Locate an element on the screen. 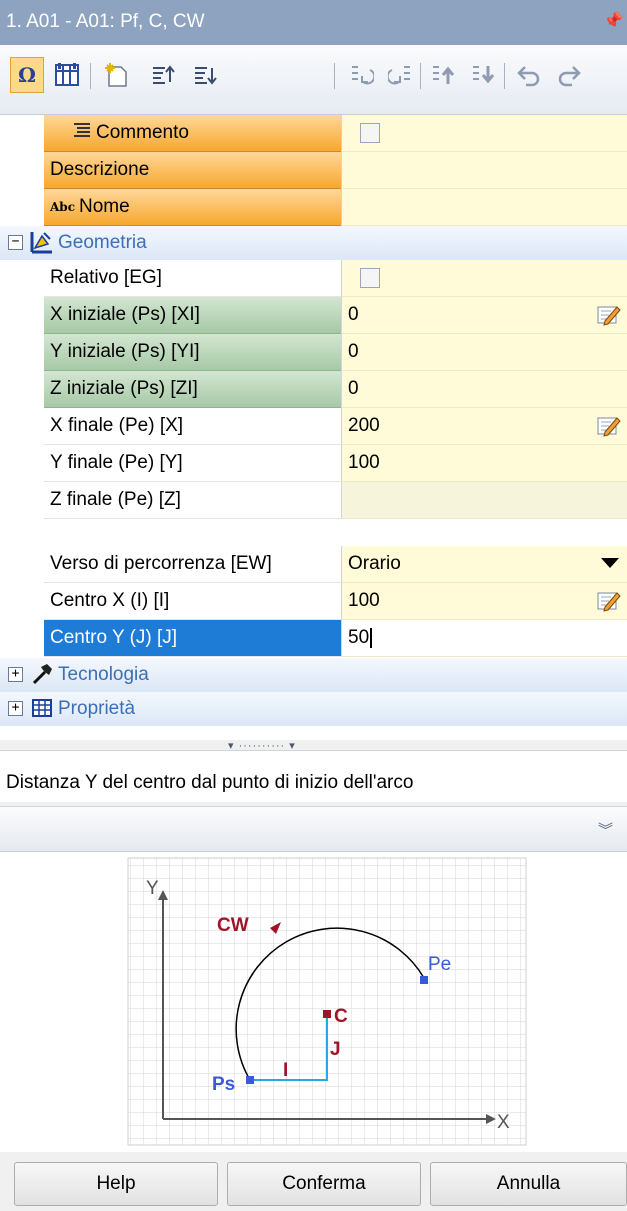  verso-dropdown: Orario is located at coordinates (484, 564).